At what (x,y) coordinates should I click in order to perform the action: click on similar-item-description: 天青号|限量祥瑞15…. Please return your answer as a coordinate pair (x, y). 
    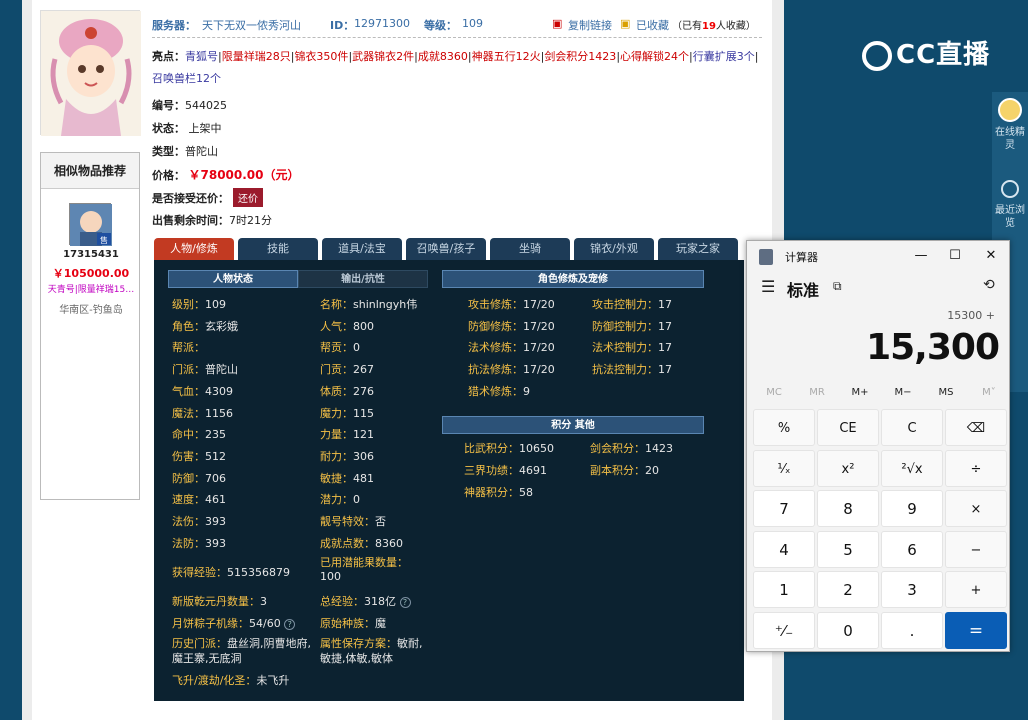
    Looking at the image, I should click on (91, 288).